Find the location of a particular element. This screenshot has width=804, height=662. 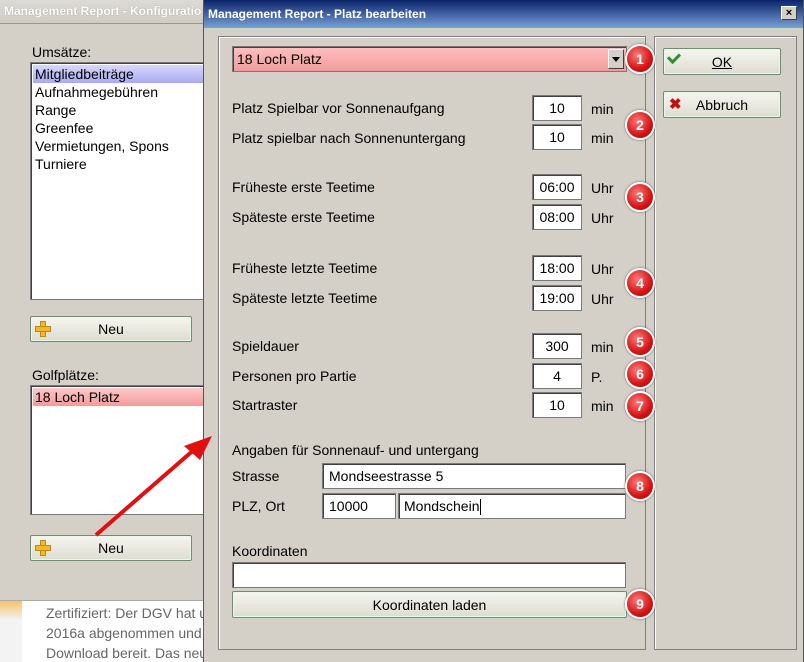

latest-first-teetime-input: 08:00 is located at coordinates (557, 217).